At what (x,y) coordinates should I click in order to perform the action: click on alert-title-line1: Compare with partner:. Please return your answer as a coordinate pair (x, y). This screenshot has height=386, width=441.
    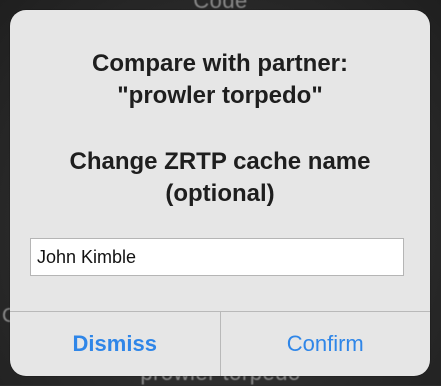
    Looking at the image, I should click on (220, 63).